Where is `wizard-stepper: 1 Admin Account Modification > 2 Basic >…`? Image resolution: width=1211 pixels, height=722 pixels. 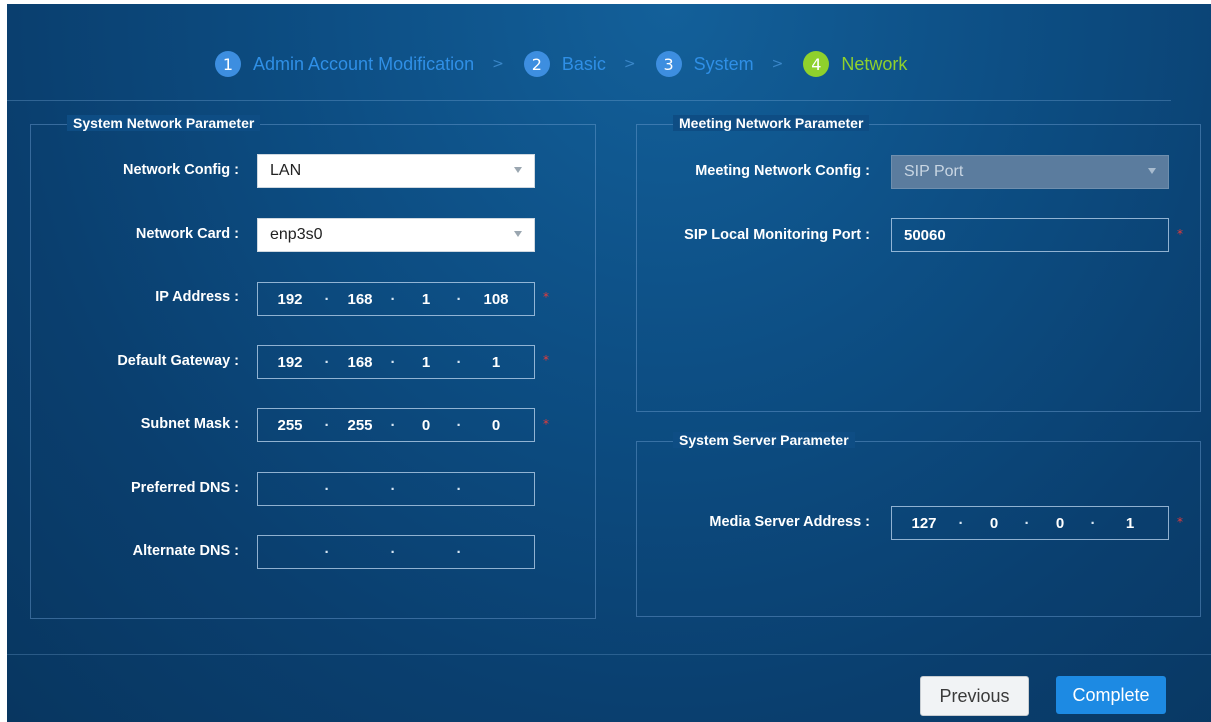
wizard-stepper: 1 Admin Account Modification > 2 Basic >… is located at coordinates (561, 64).